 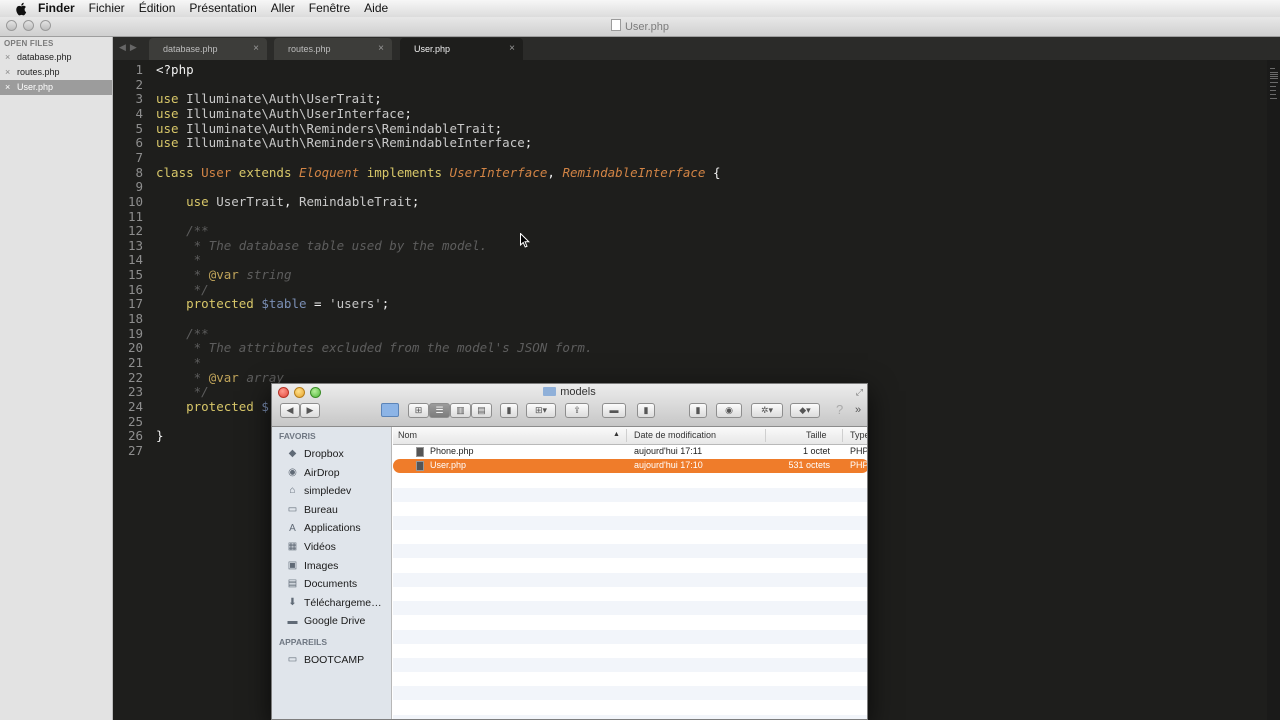 What do you see at coordinates (509, 410) in the screenshot?
I see `action-file-button: ▮` at bounding box center [509, 410].